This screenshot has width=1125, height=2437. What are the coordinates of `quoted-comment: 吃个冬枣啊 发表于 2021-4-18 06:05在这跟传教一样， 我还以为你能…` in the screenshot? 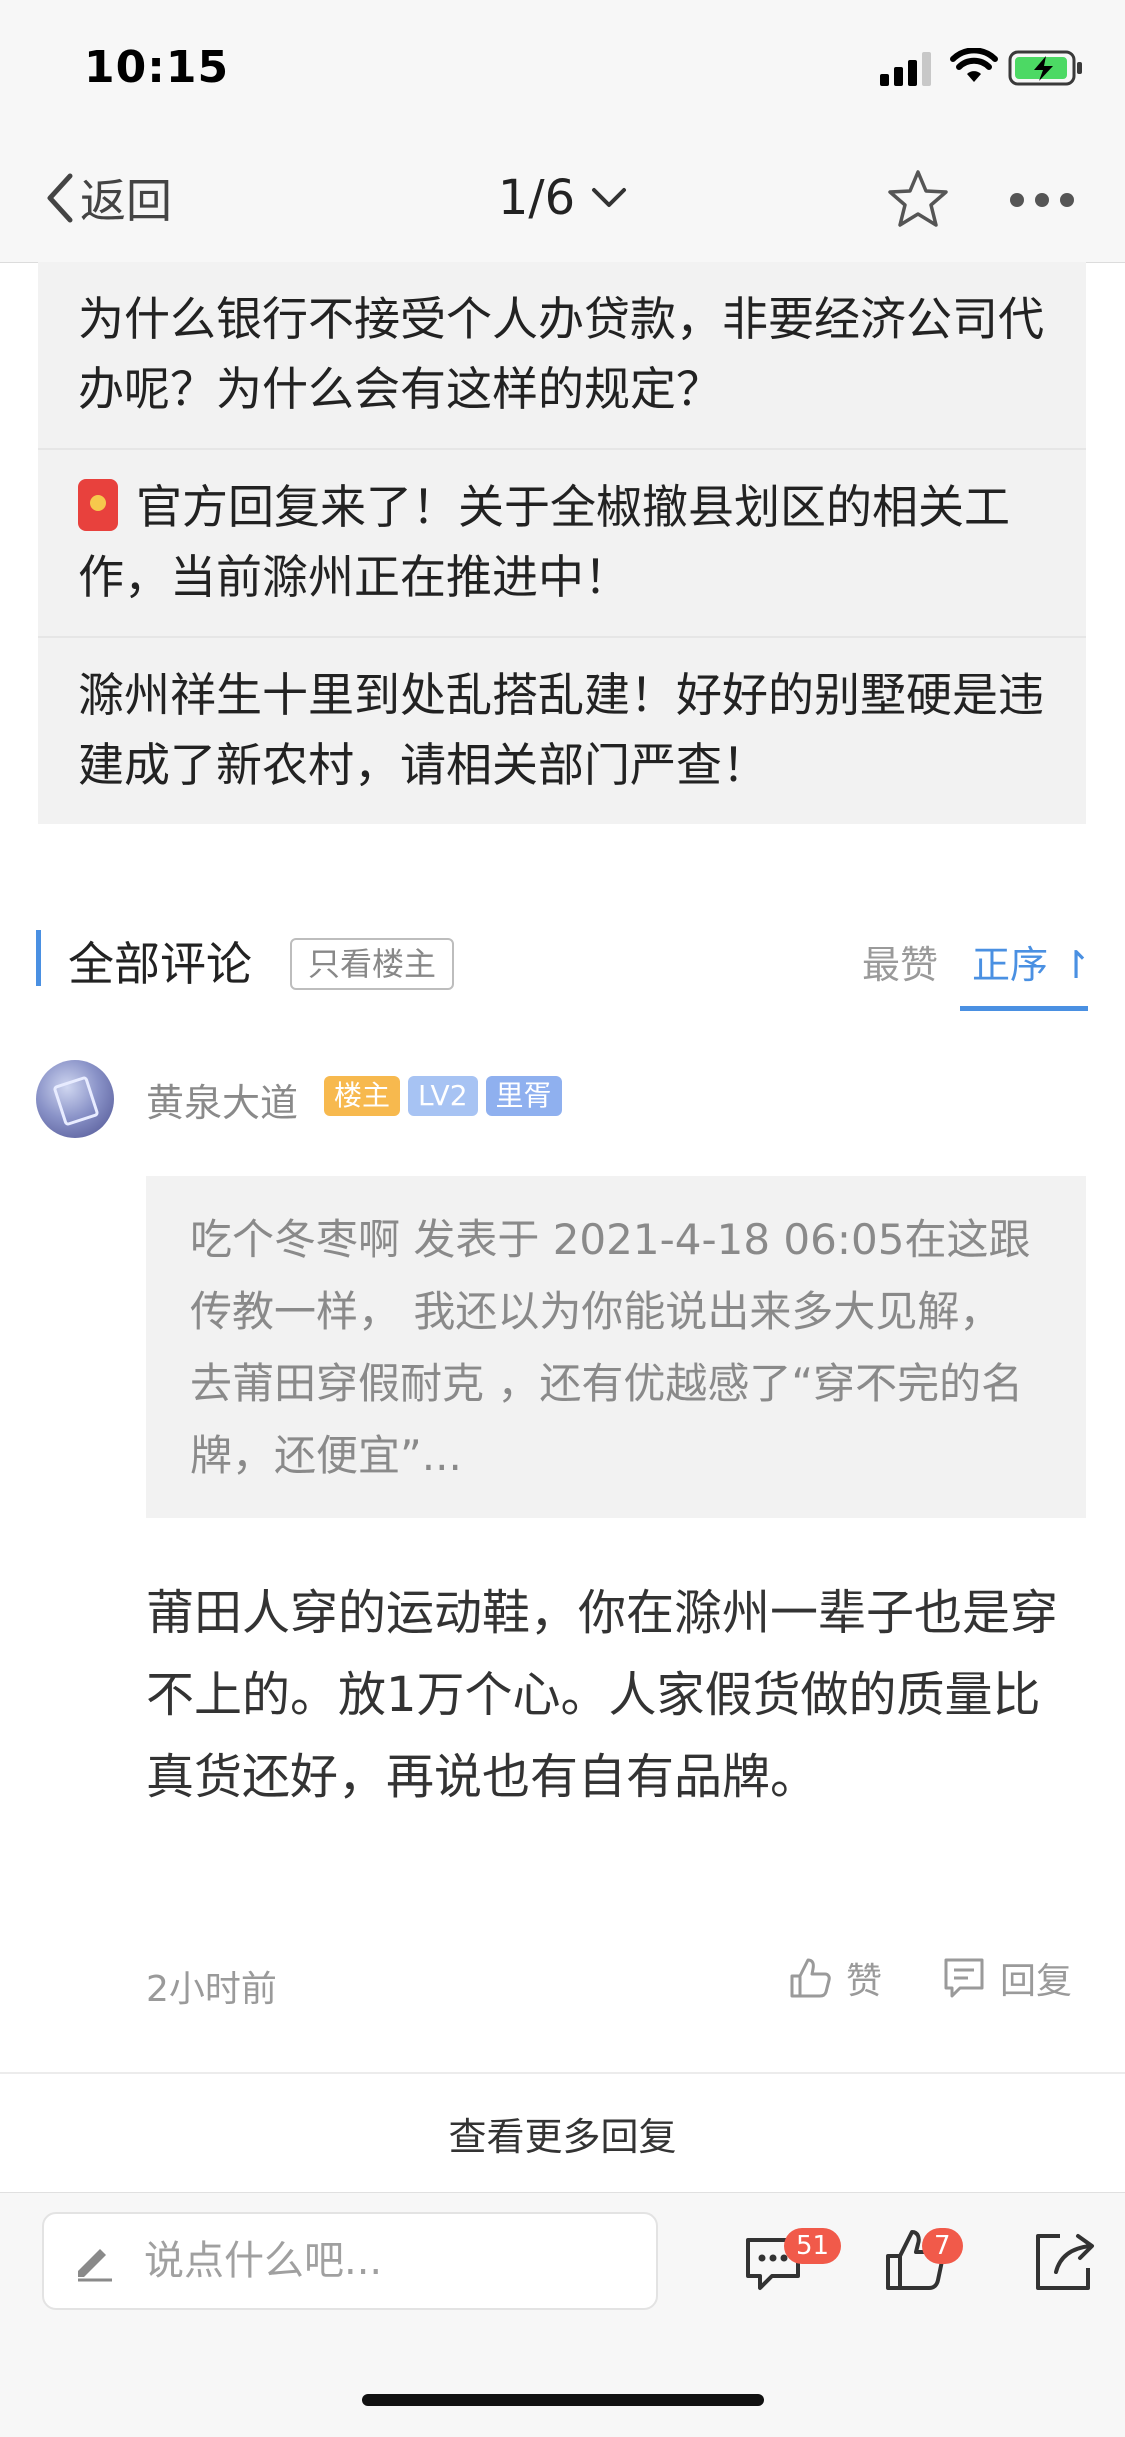 It's located at (616, 1347).